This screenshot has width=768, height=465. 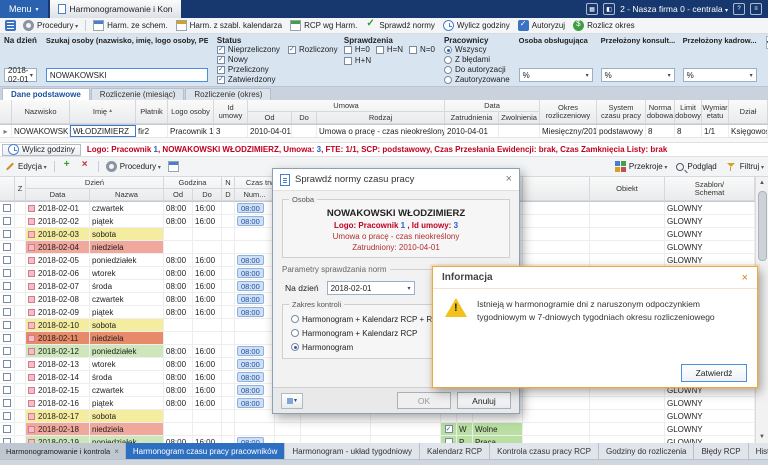 What do you see at coordinates (58, 312) in the screenshot?
I see `cell-data: 2018-02-09` at bounding box center [58, 312].